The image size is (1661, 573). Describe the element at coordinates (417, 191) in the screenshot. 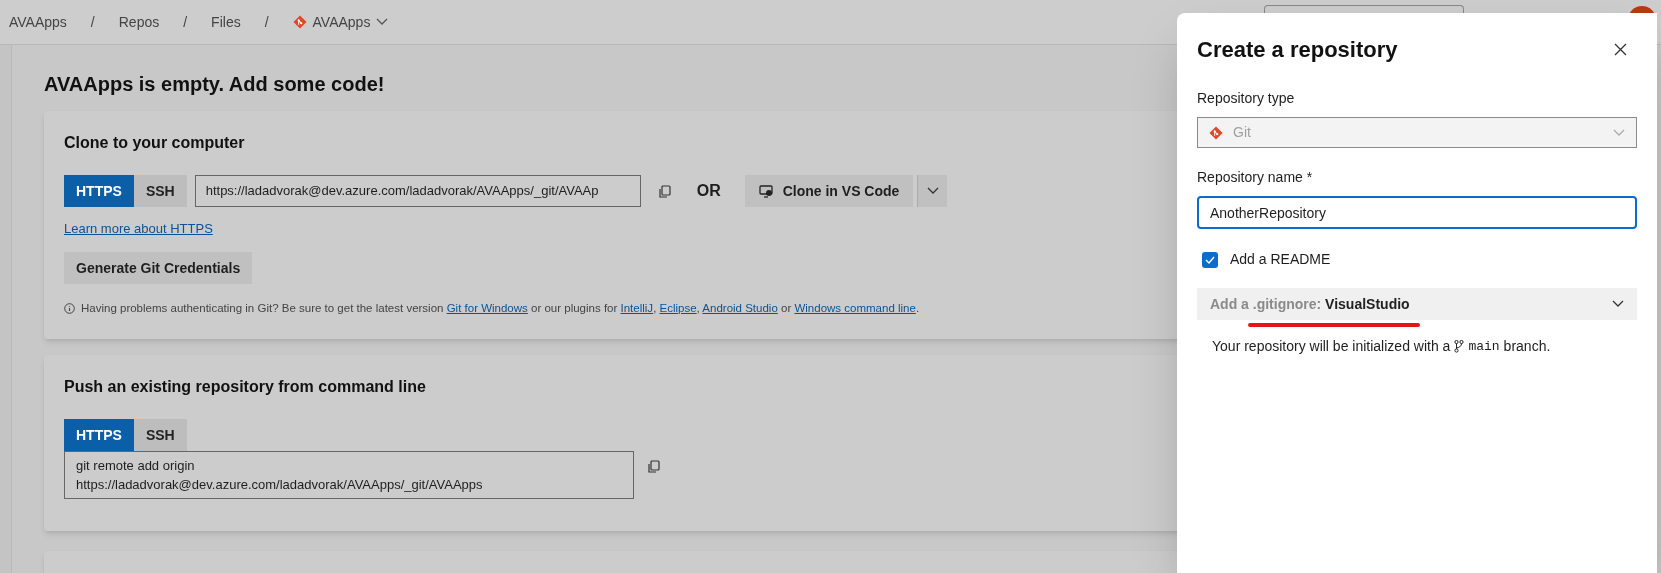

I see `url-field: https://ladadvorak@dev.azure.com/ladadvorak/AVAApps/_git/AVAAp` at that location.